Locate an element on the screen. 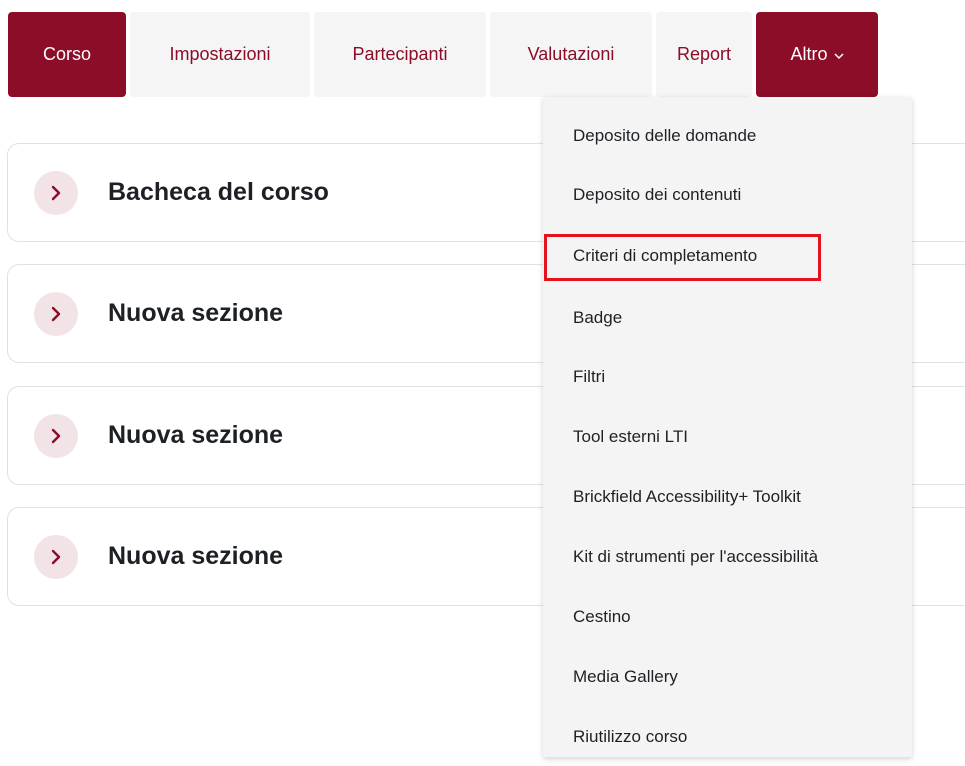  menu-item-criteri-completamento: Criteri di completamento is located at coordinates (727, 256).